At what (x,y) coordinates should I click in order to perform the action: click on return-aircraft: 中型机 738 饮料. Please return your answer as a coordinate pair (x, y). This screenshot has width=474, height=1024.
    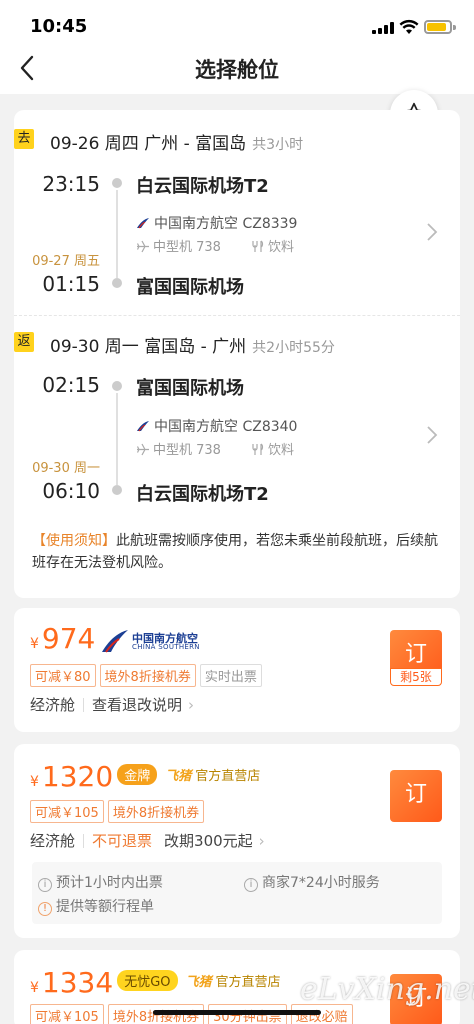
    Looking at the image, I should click on (215, 448).